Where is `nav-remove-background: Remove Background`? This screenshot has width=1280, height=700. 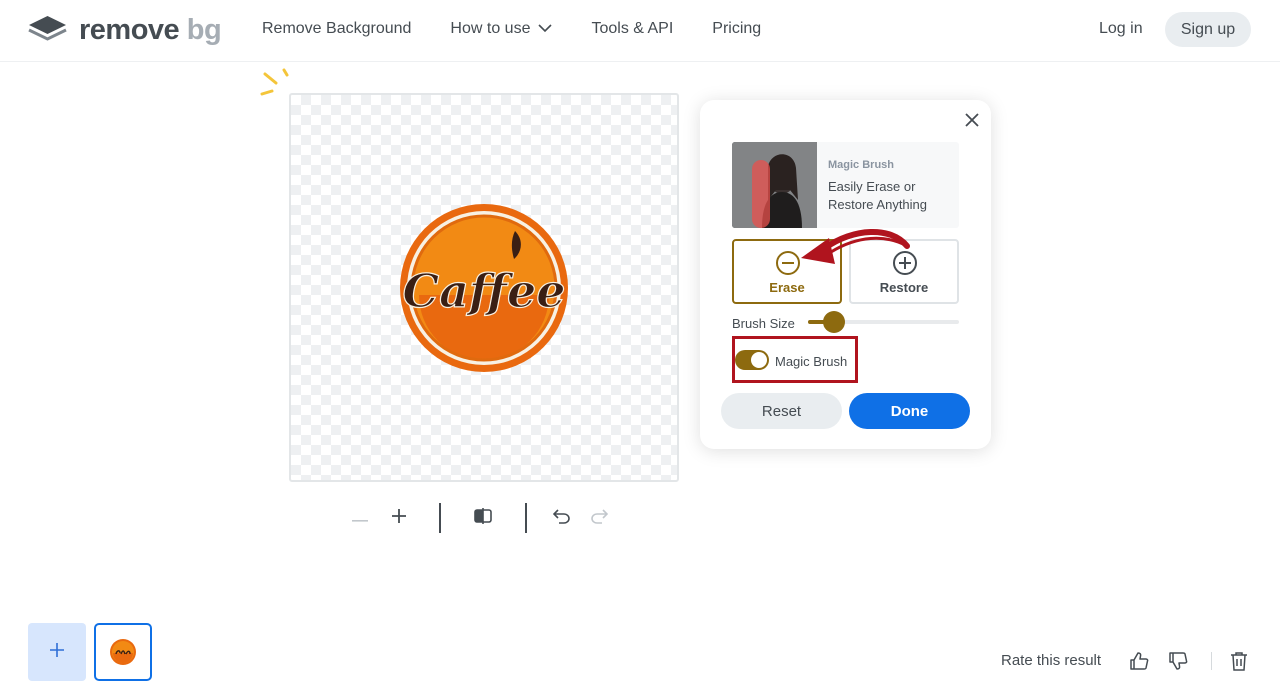 nav-remove-background: Remove Background is located at coordinates (336, 29).